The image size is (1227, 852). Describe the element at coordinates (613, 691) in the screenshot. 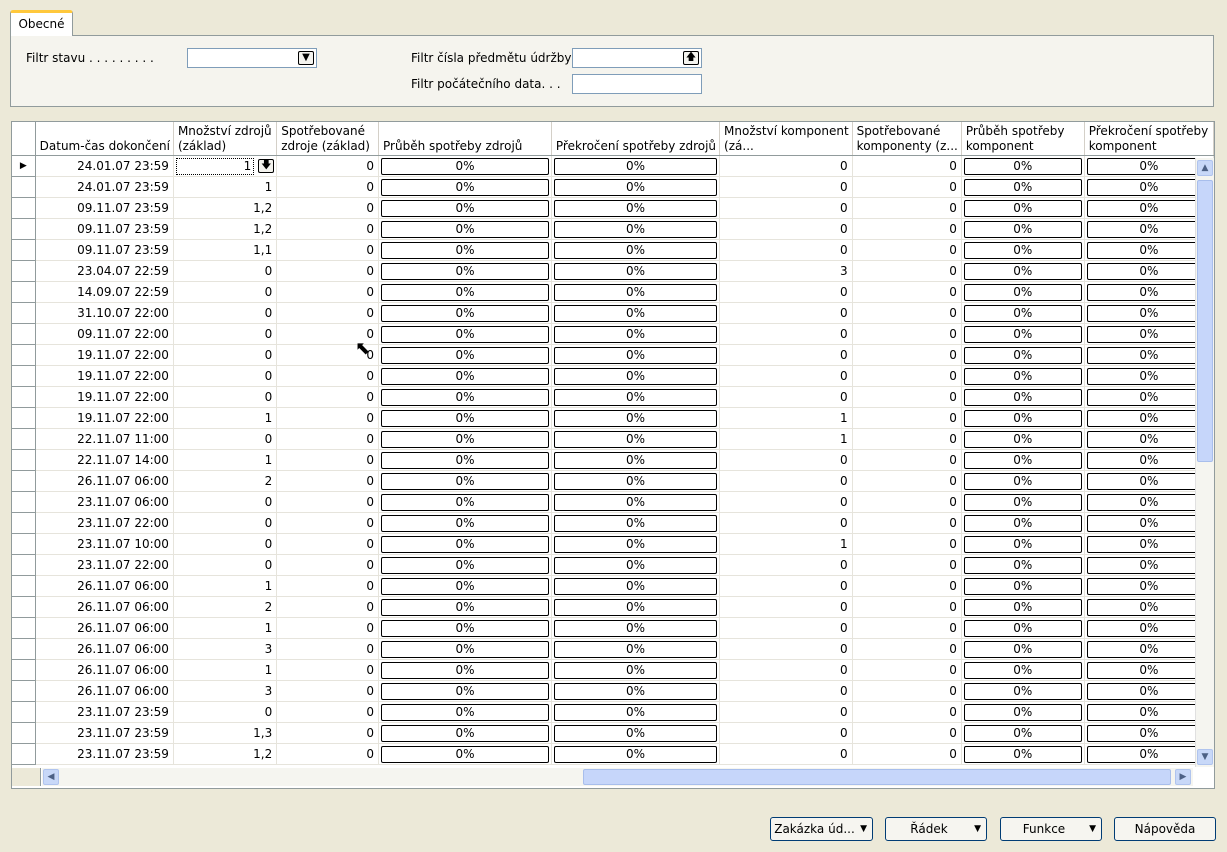

I see `table-row: 26.11.07 06:00 3 0 0% 0% 0 0 0% 0%` at that location.